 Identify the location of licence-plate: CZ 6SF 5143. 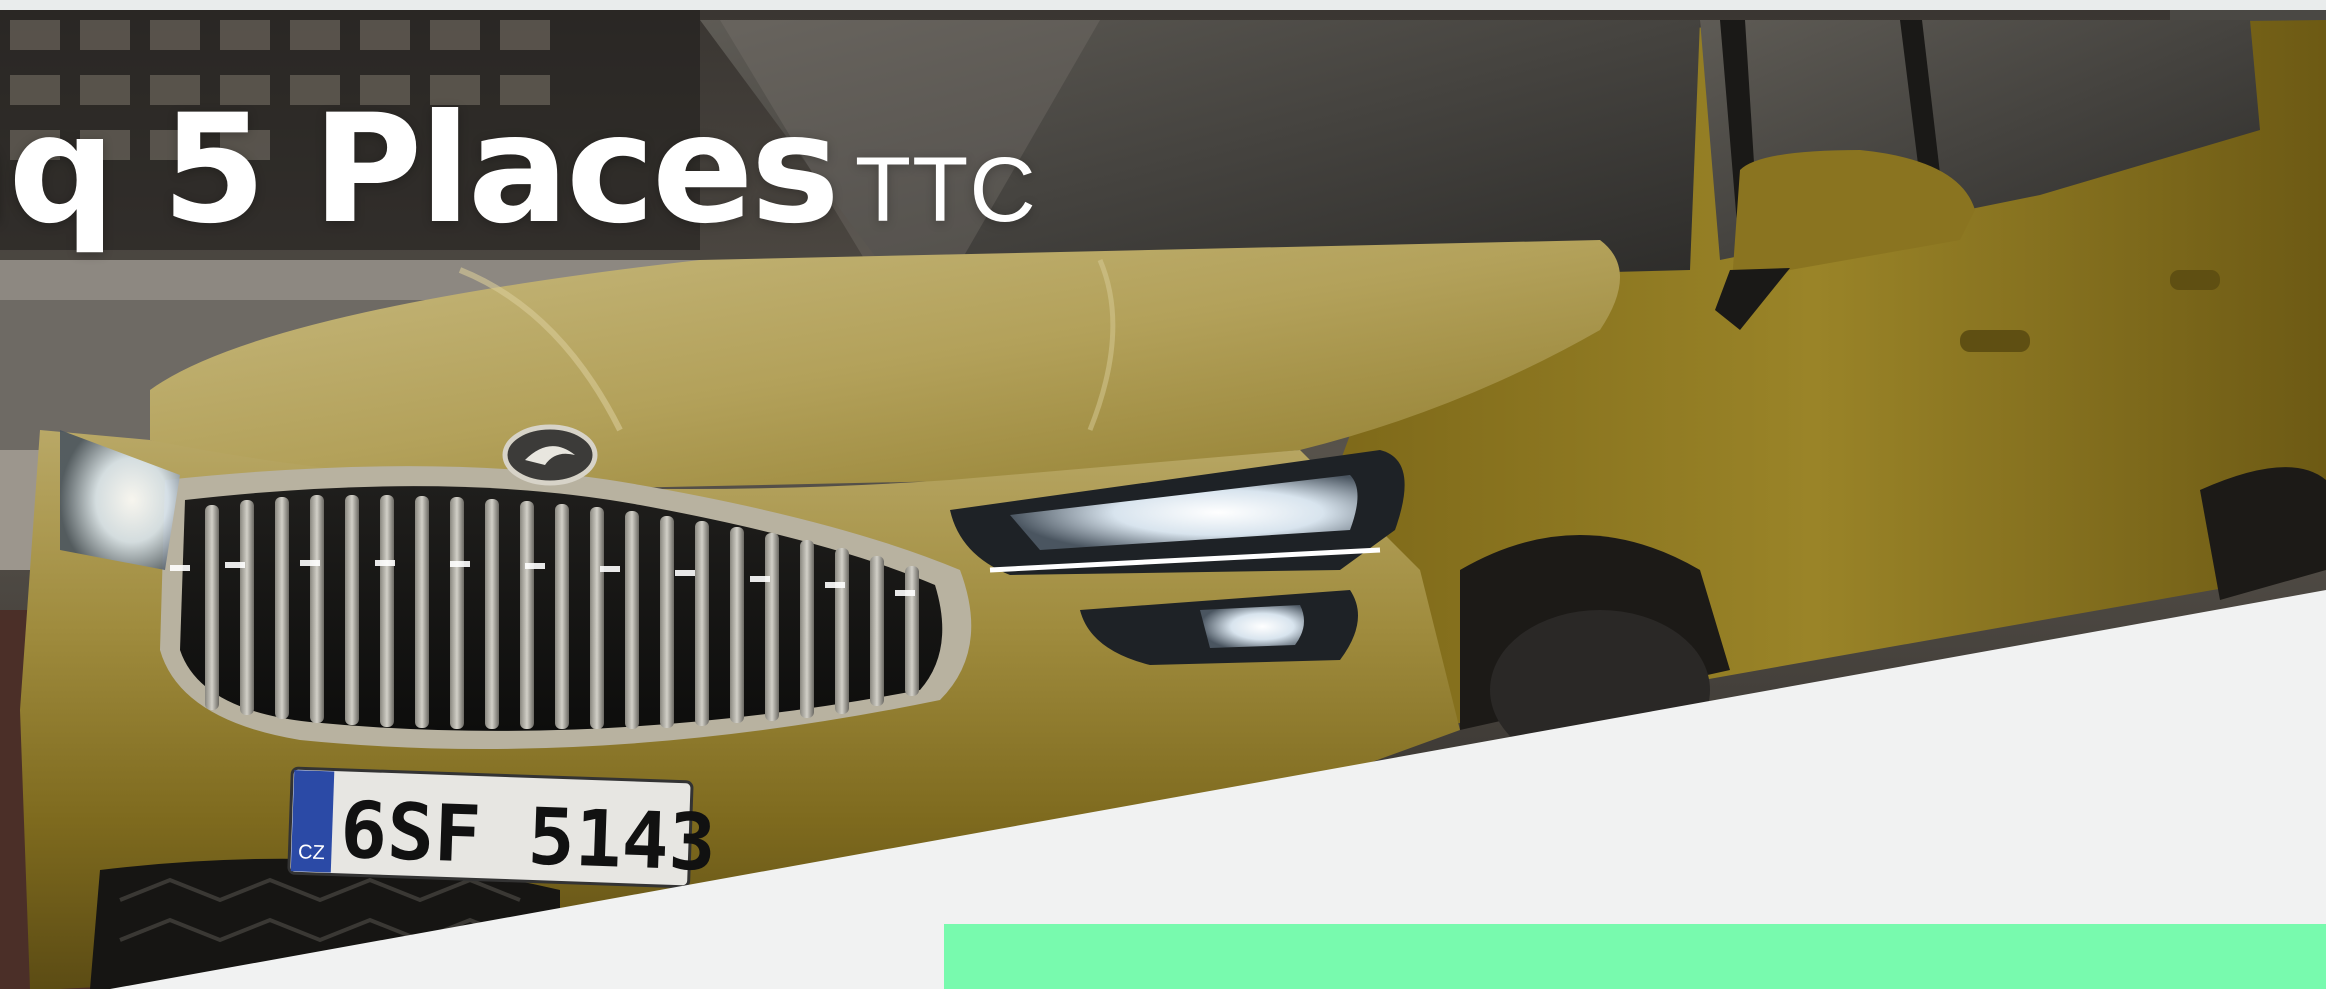
(502, 827).